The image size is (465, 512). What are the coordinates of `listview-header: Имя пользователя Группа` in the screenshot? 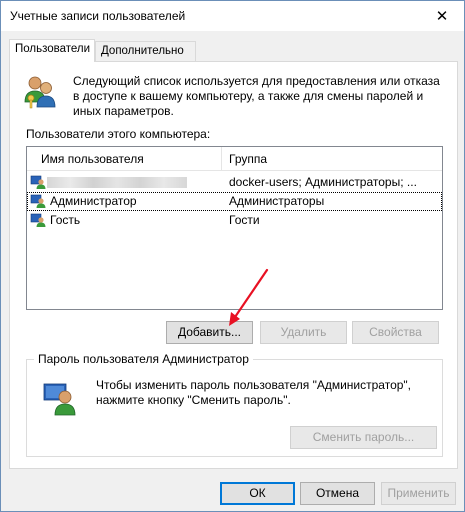 It's located at (234, 159).